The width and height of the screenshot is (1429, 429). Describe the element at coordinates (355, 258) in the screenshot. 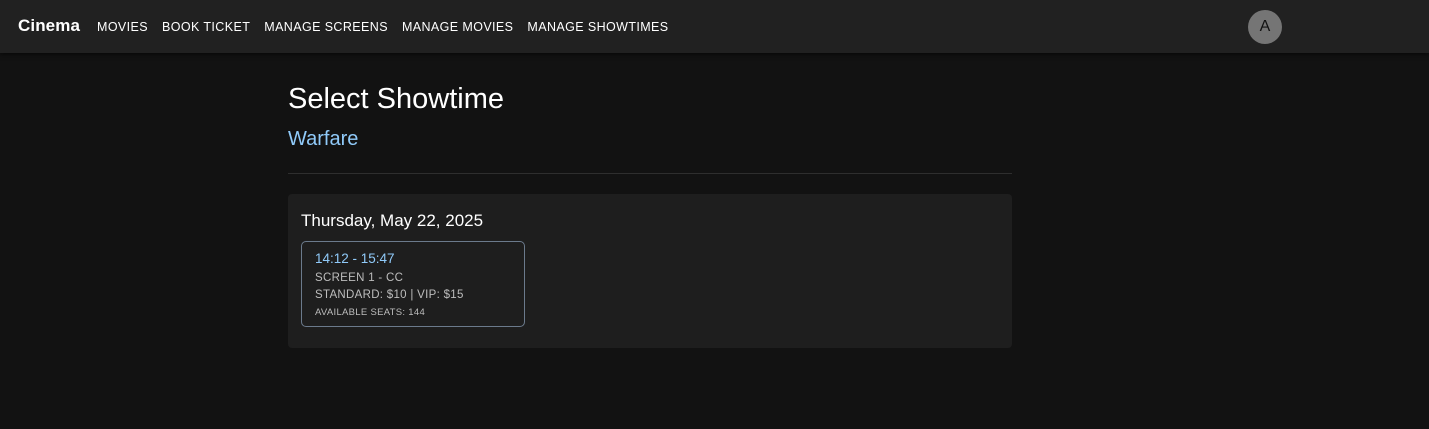

I see `showtime-time: 14:12 - 15:47` at that location.